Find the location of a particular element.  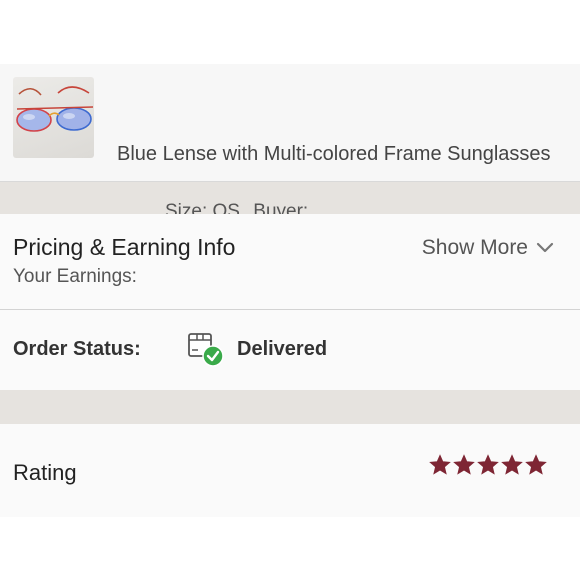

order-status-label: Order Status: is located at coordinates (77, 349).